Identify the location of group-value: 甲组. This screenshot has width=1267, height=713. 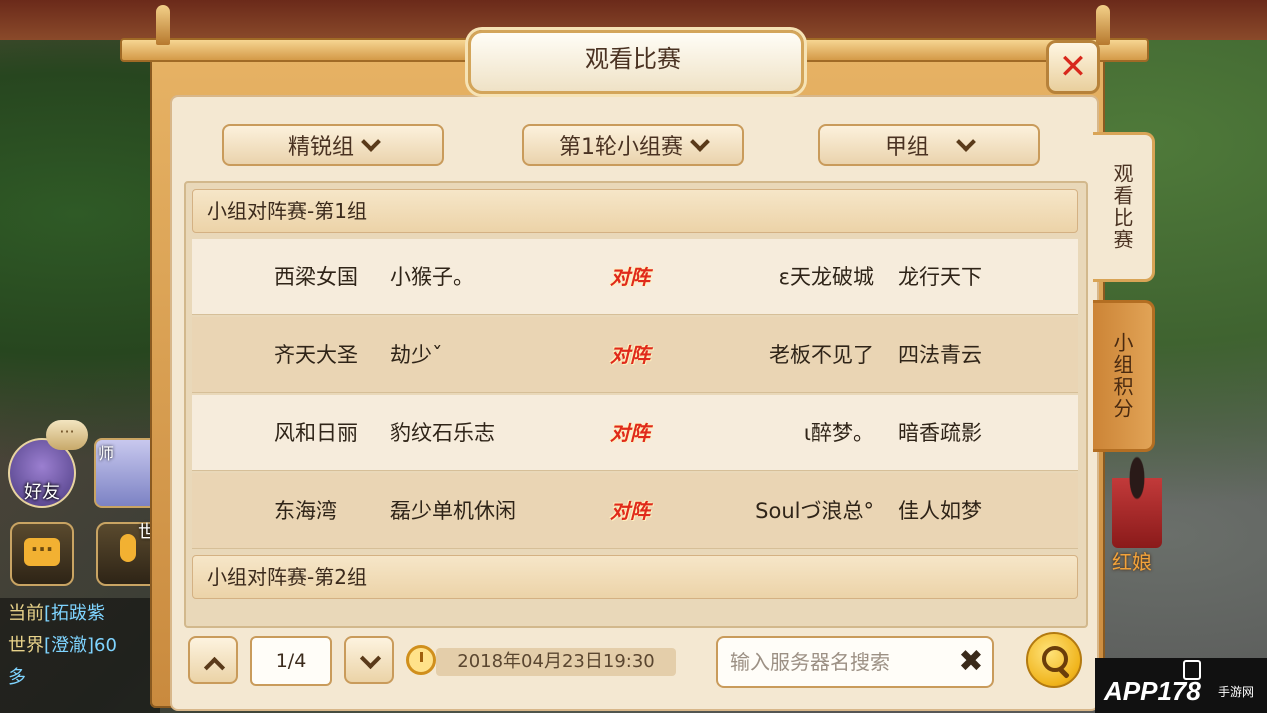
(906, 147).